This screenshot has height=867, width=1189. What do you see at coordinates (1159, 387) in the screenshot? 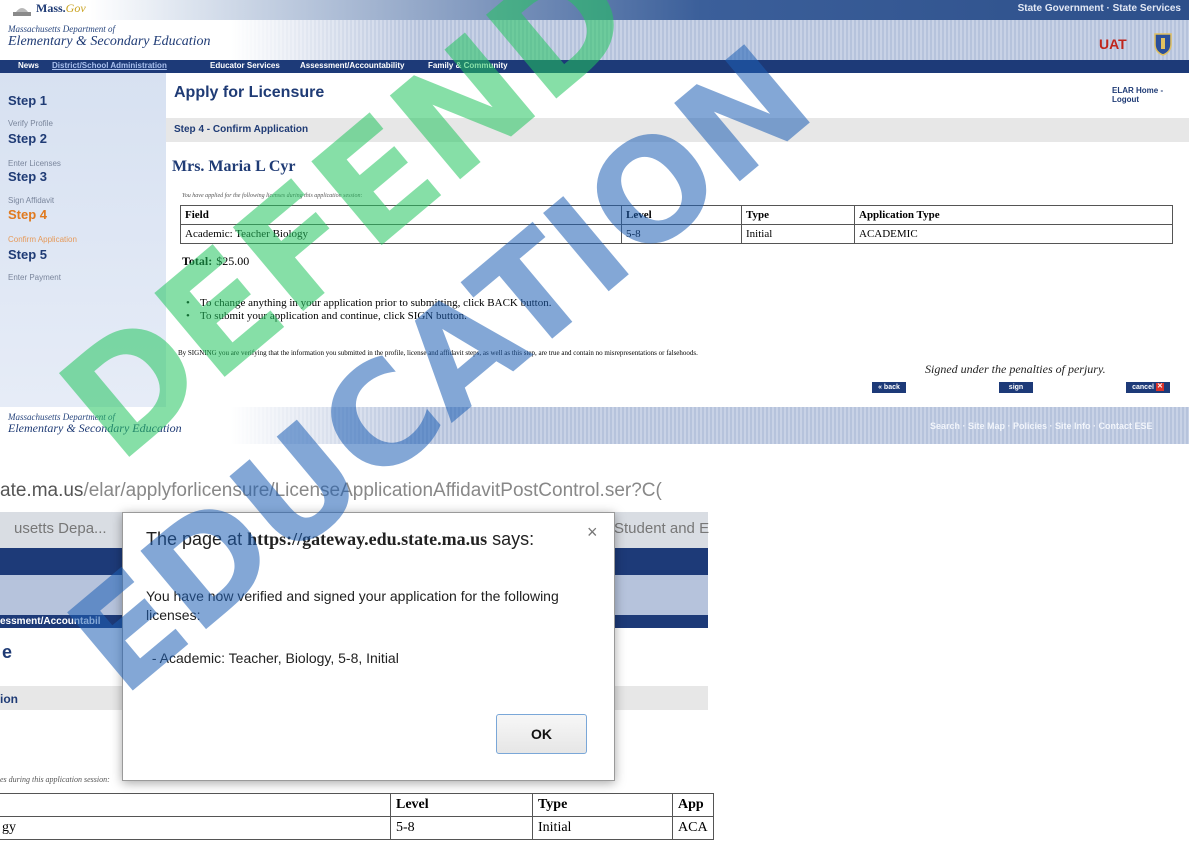
I see `close-icon: ✕` at bounding box center [1159, 387].